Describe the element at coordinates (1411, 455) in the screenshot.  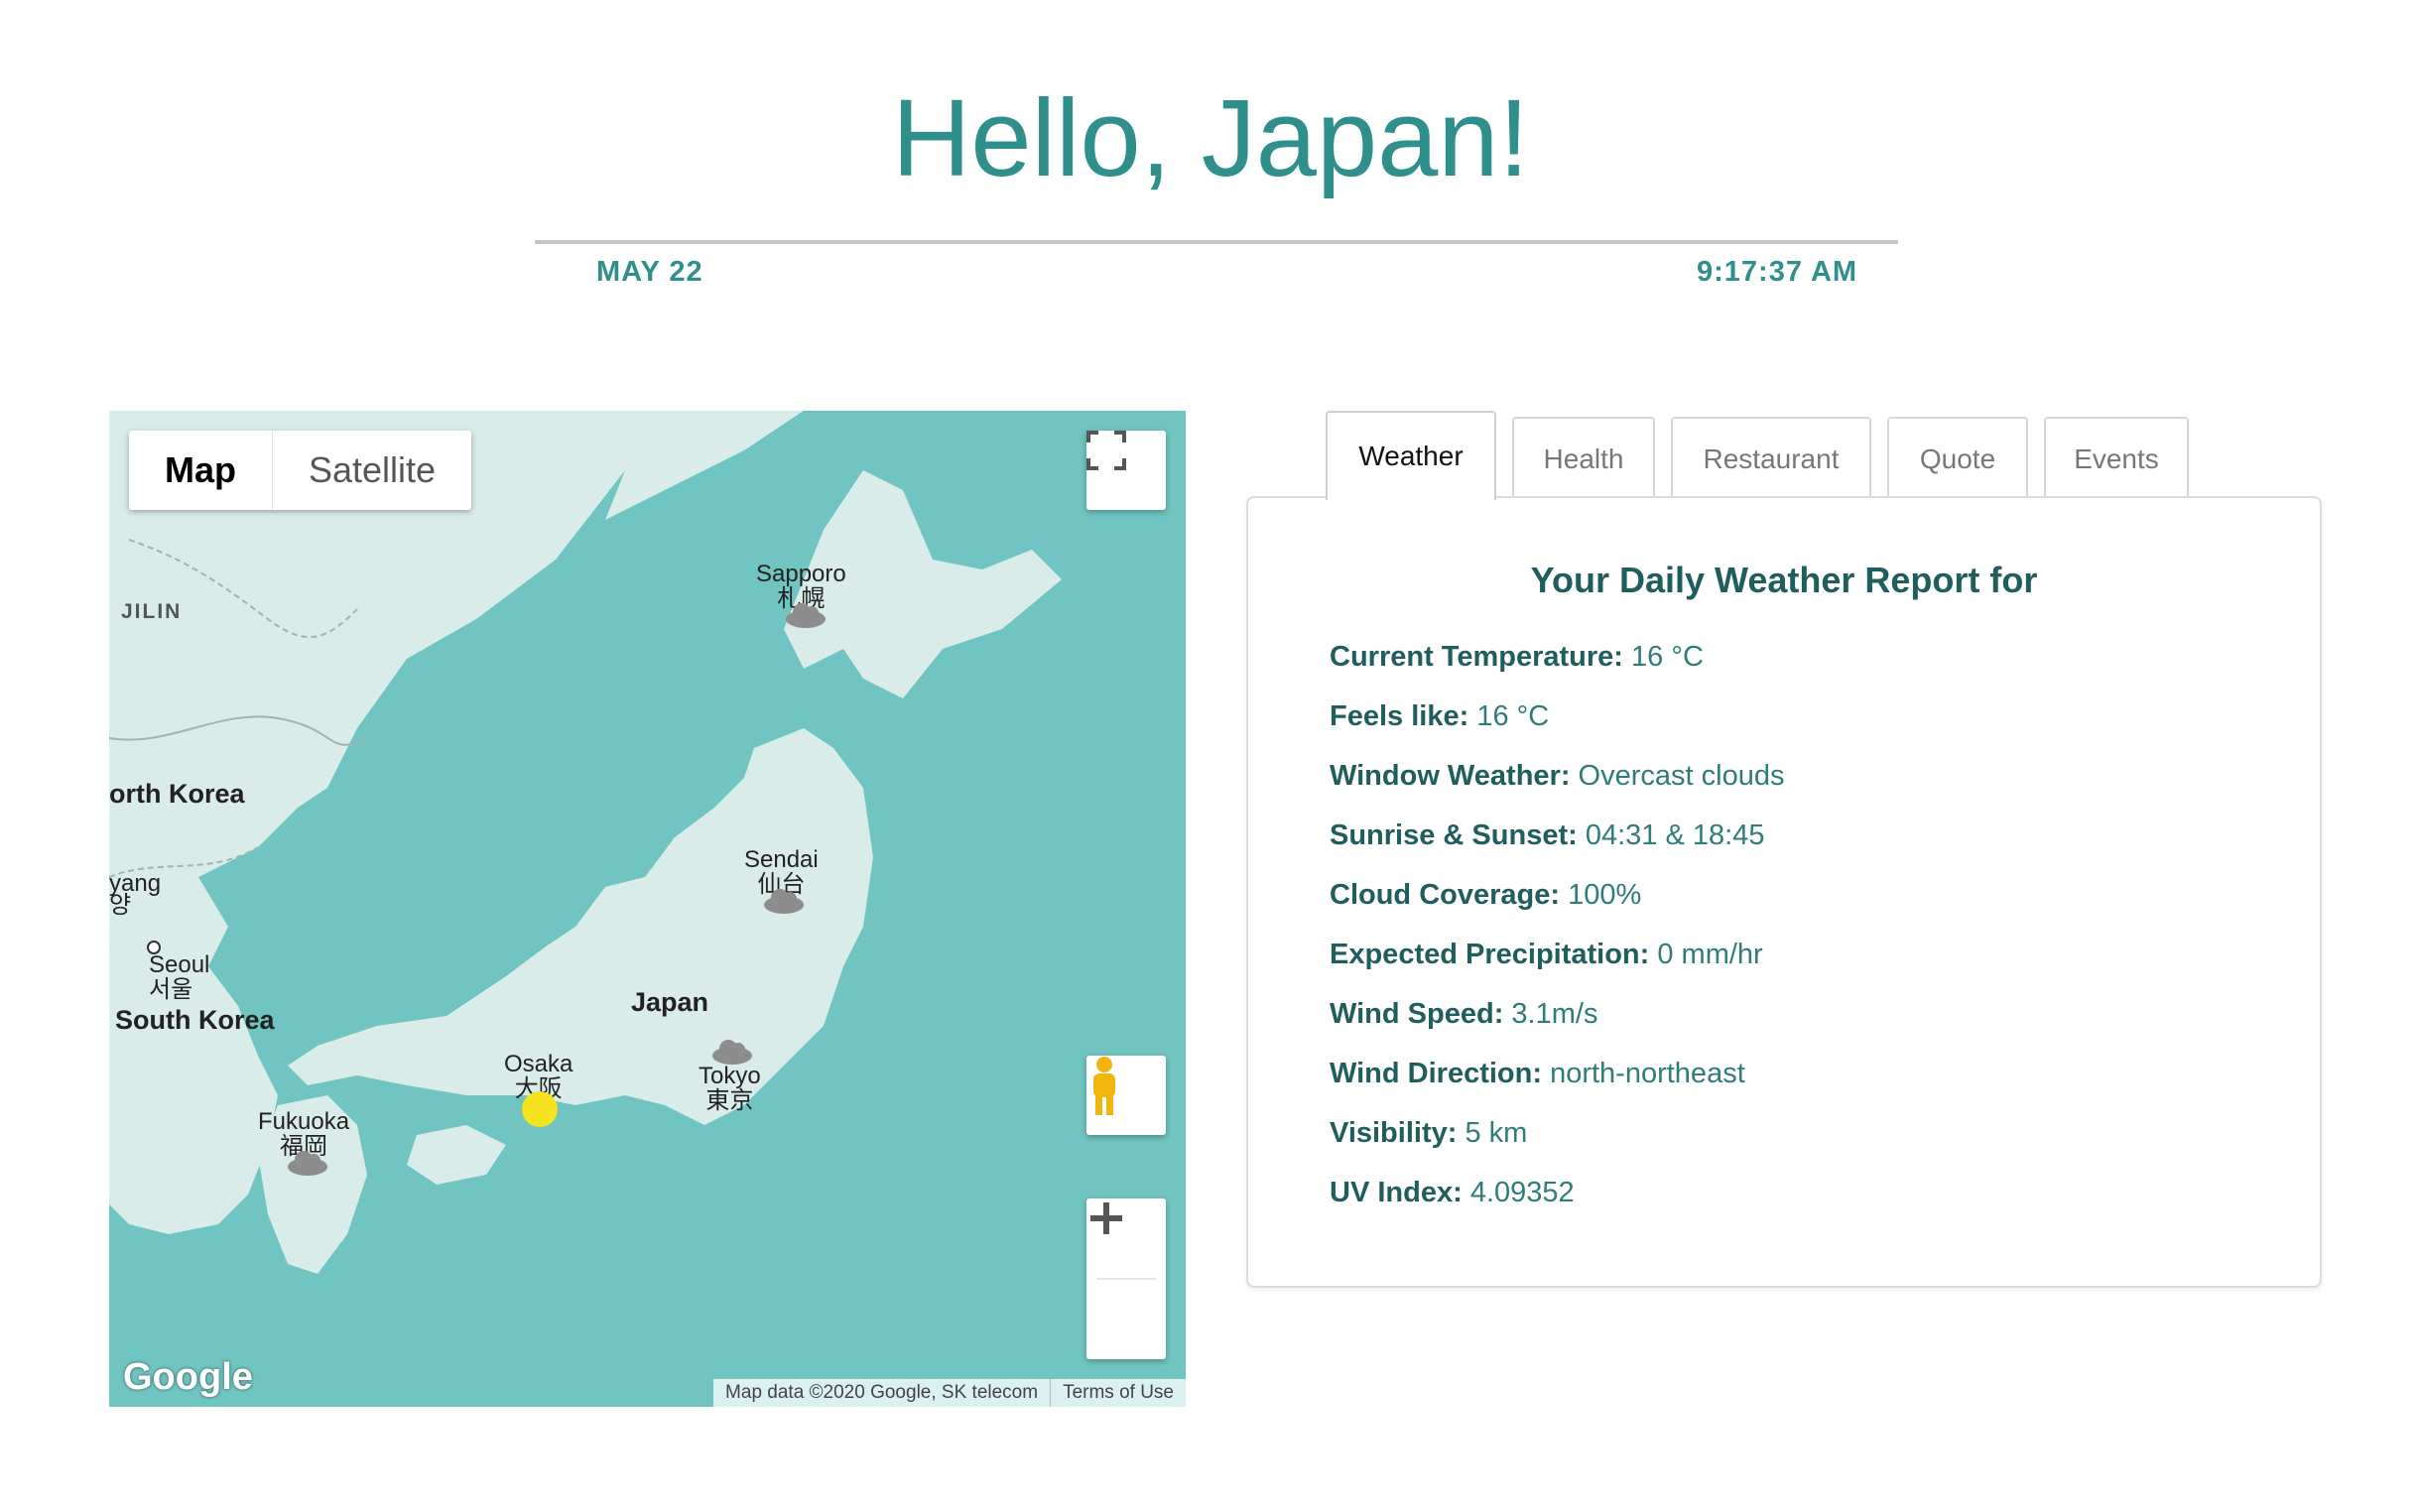
I see `tab-weather: Weather` at that location.